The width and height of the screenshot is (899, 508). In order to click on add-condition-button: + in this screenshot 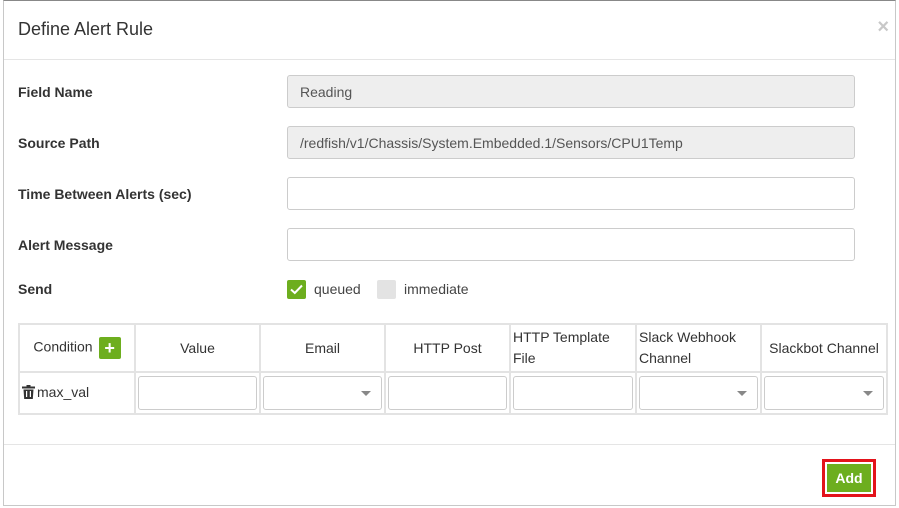, I will do `click(109, 348)`.